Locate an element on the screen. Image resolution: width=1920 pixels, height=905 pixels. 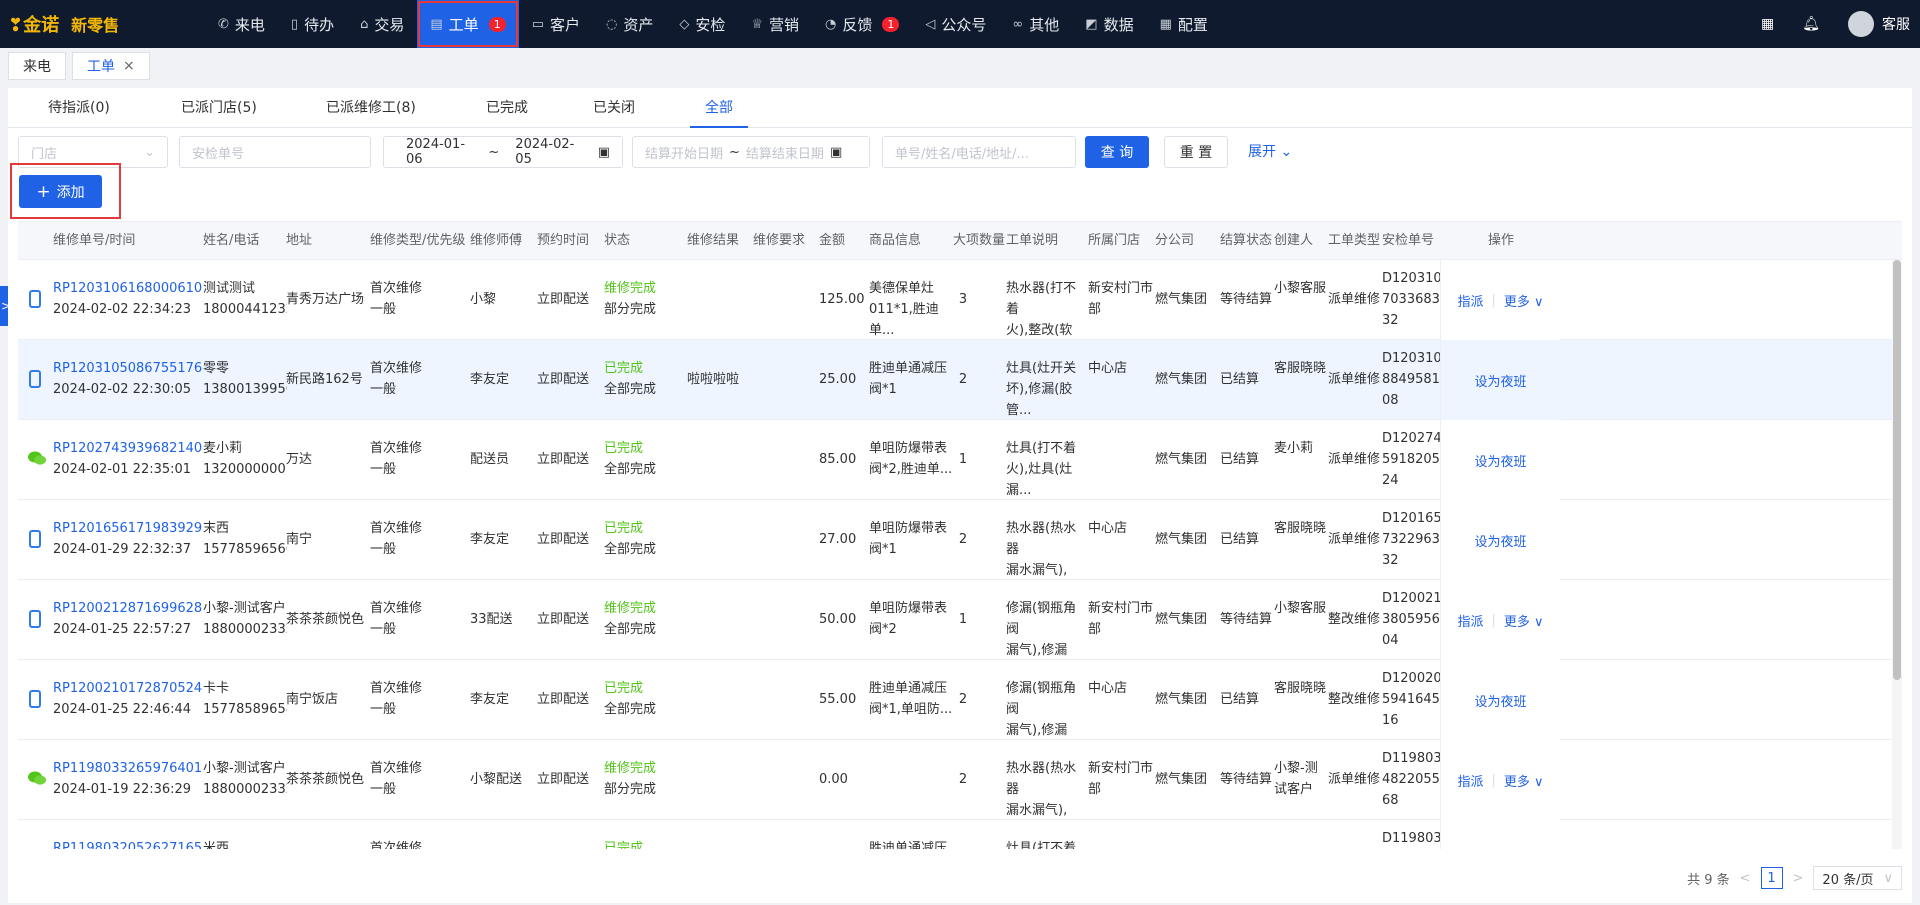
nav-item-8: ◔ 反馈 1 is located at coordinates (862, 24).